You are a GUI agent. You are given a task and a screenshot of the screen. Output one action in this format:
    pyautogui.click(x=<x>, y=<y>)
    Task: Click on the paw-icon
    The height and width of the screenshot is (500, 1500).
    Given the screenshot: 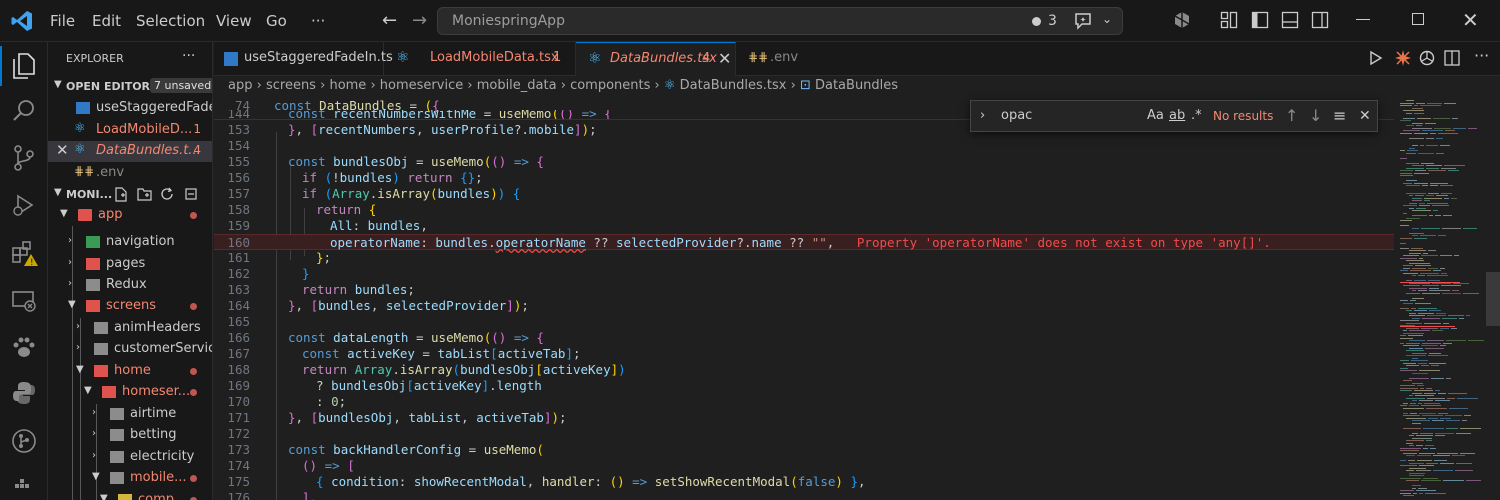 What is the action you would take?
    pyautogui.click(x=24, y=347)
    